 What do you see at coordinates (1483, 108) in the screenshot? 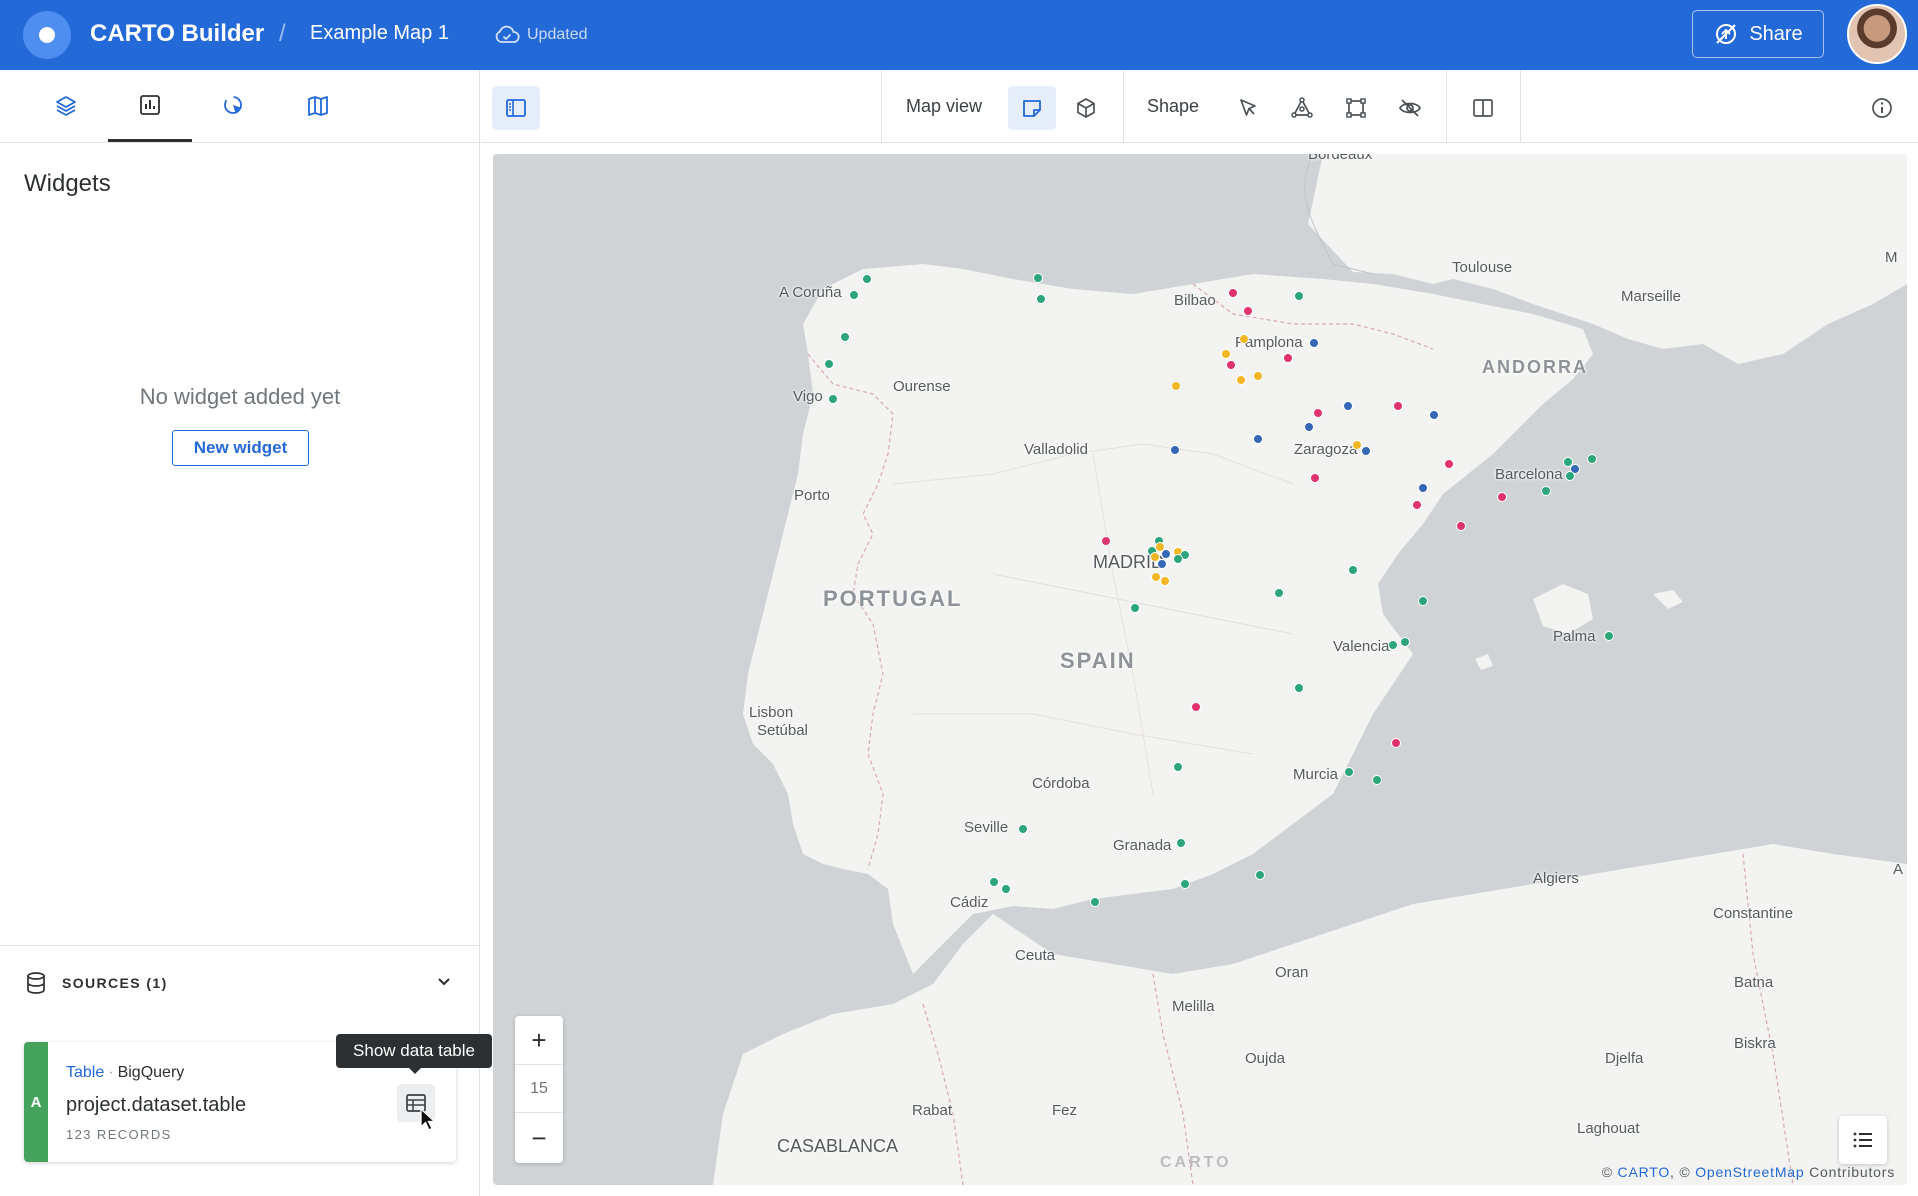
I see `split-view-button` at bounding box center [1483, 108].